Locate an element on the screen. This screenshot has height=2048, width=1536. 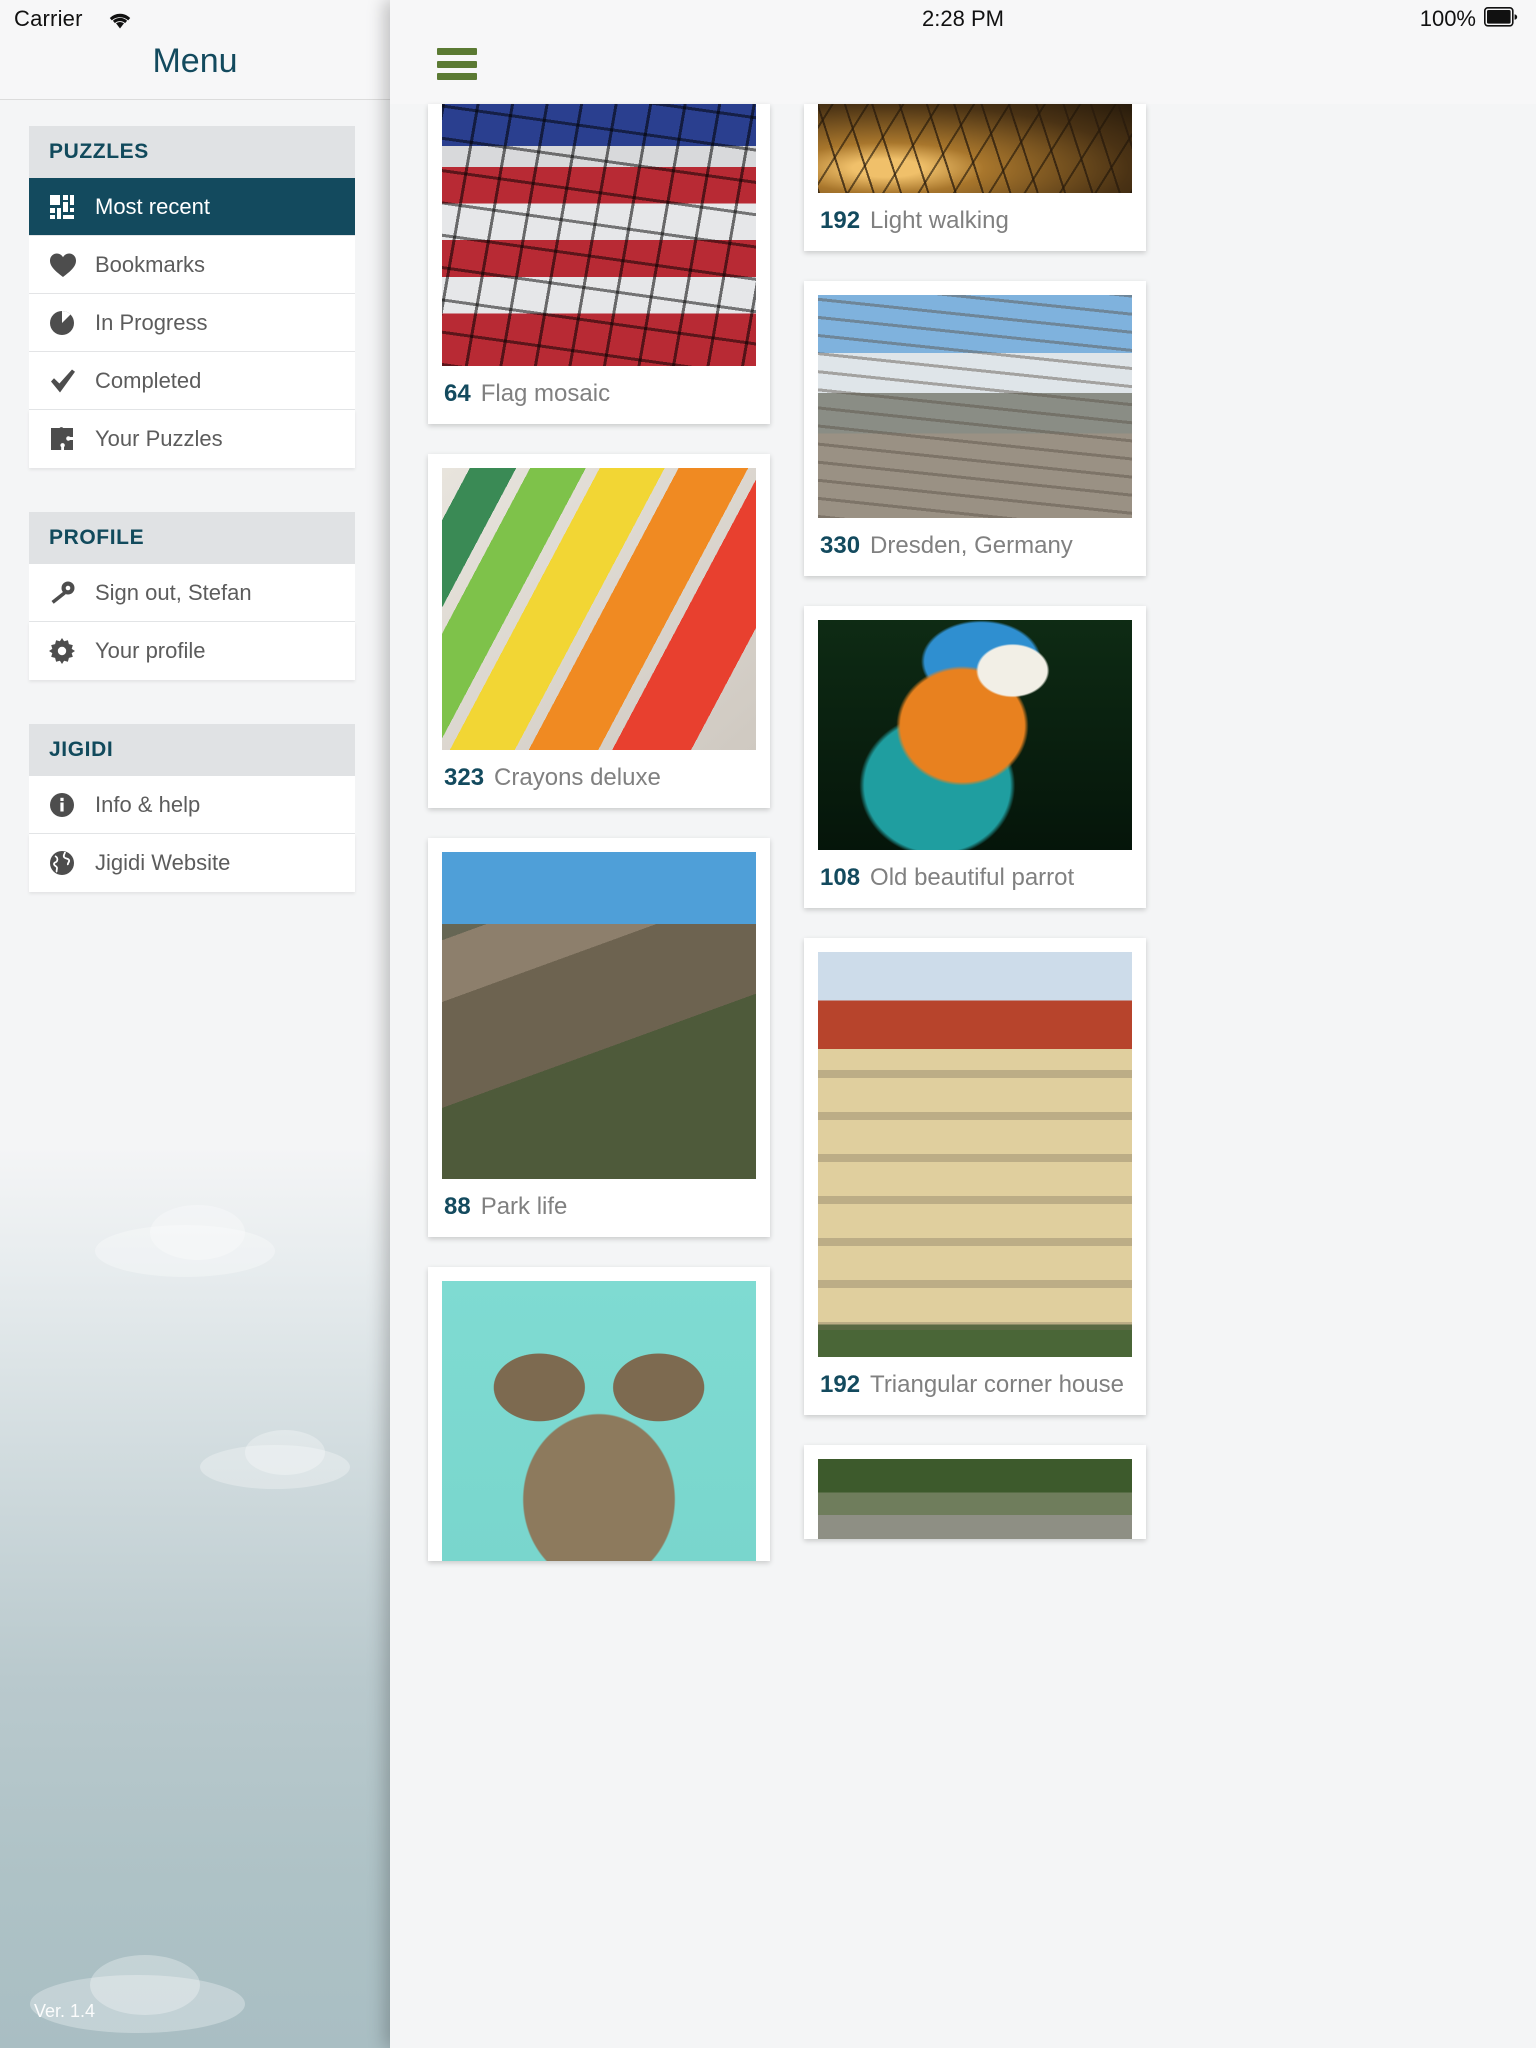
puzzle-thumbnail-street-scene is located at coordinates (975, 1499).